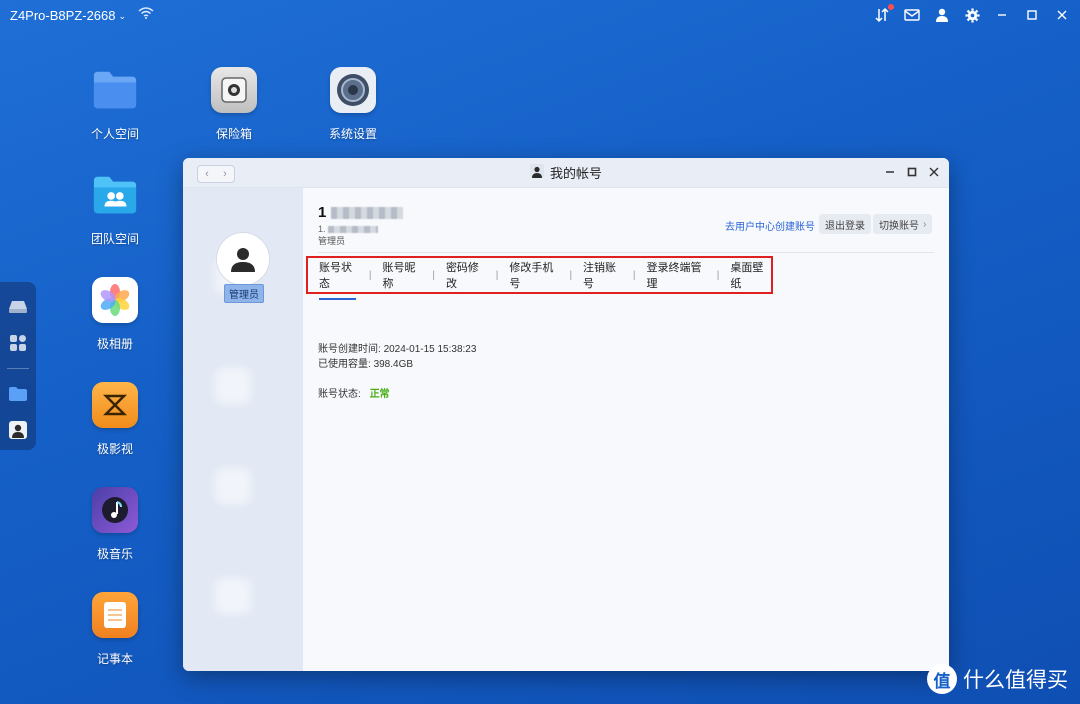 This screenshot has width=1080, height=704. I want to click on used-capacity-label: 已使用容量:, so click(344, 364).